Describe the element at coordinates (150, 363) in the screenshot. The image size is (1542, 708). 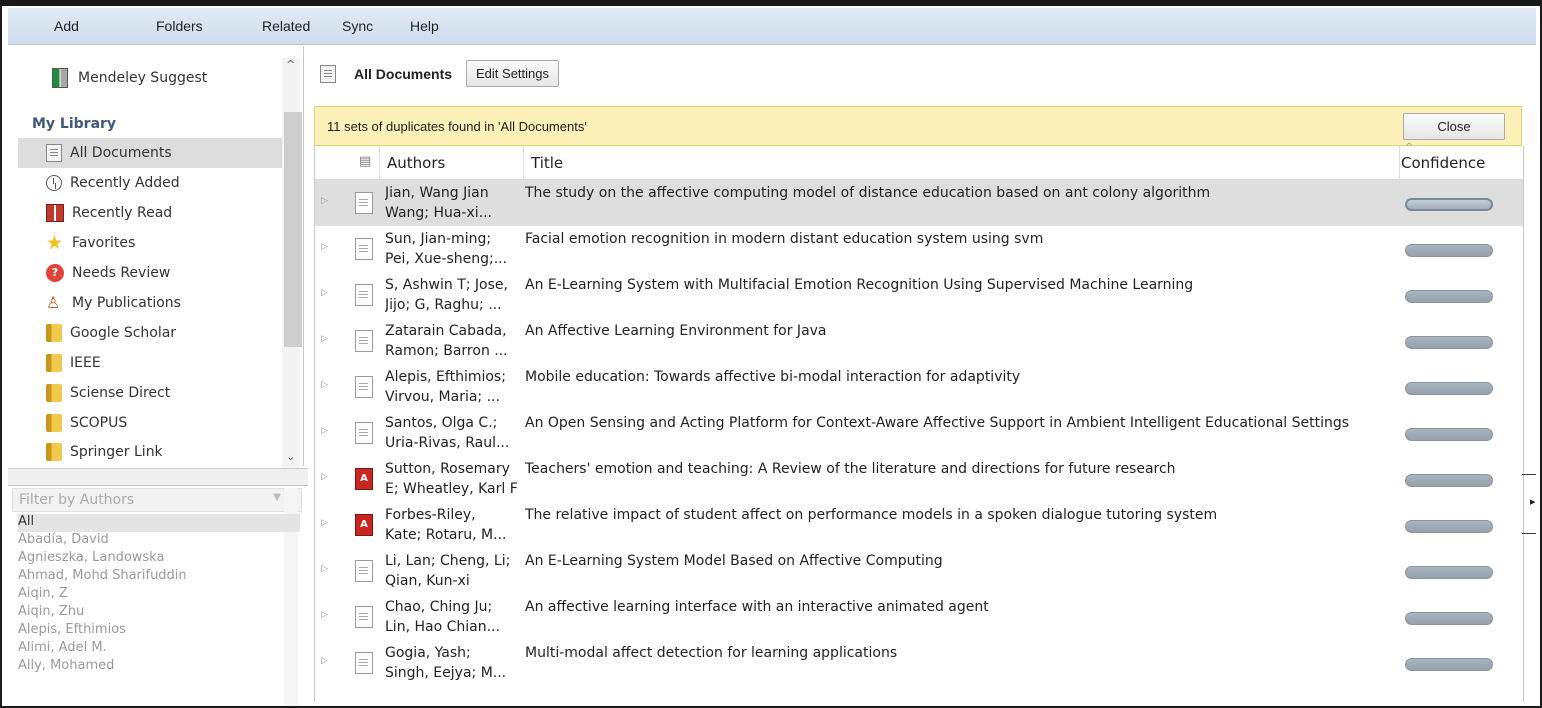
I see `sidebar-item-ieee: IEEE` at that location.